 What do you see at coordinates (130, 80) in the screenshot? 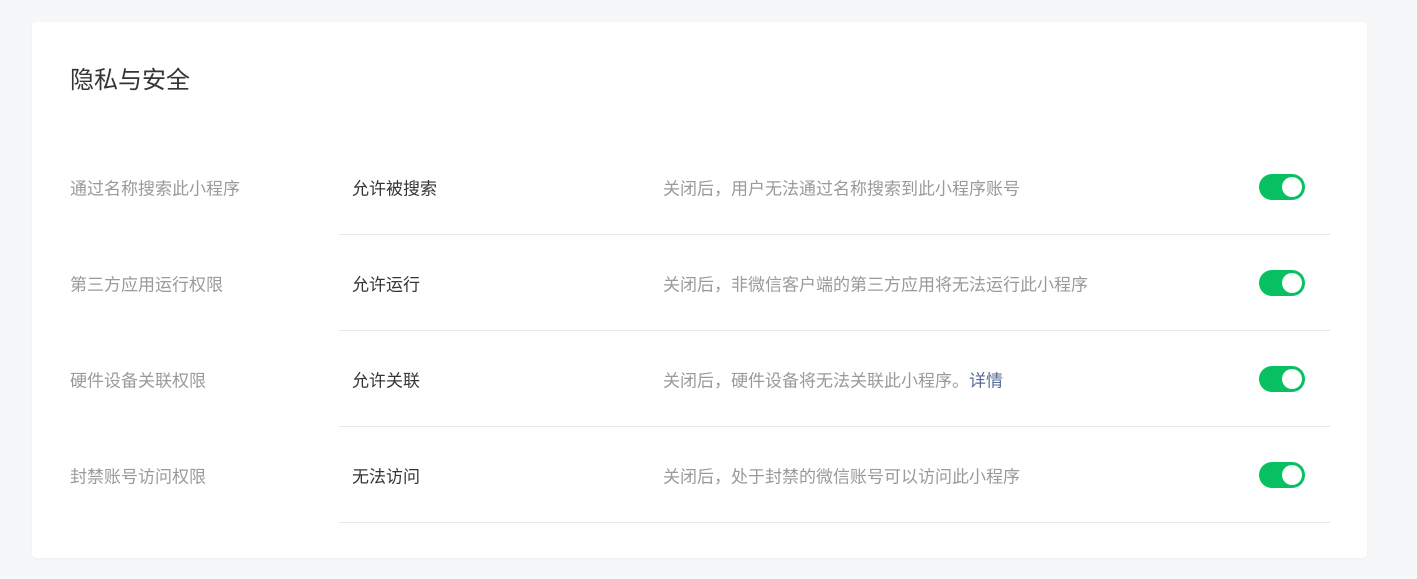
I see `section-title: 隐私与安全` at bounding box center [130, 80].